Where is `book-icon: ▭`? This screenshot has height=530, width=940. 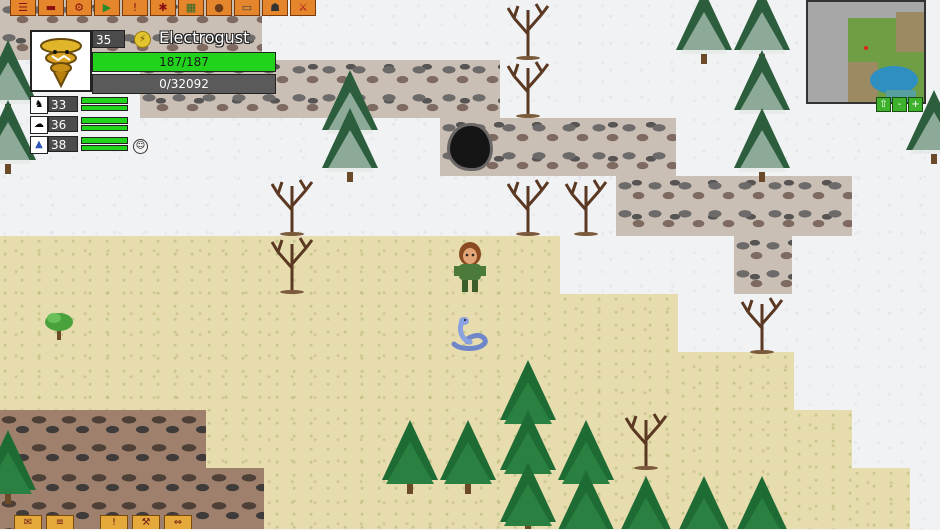 book-icon: ▭ is located at coordinates (247, 8).